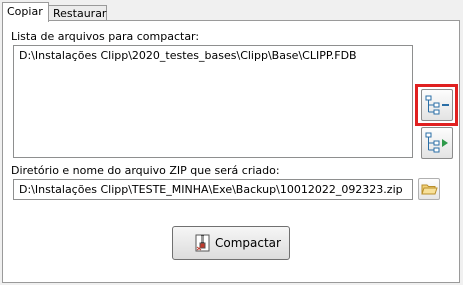 This screenshot has height=285, width=463. I want to click on move-files-button, so click(437, 143).